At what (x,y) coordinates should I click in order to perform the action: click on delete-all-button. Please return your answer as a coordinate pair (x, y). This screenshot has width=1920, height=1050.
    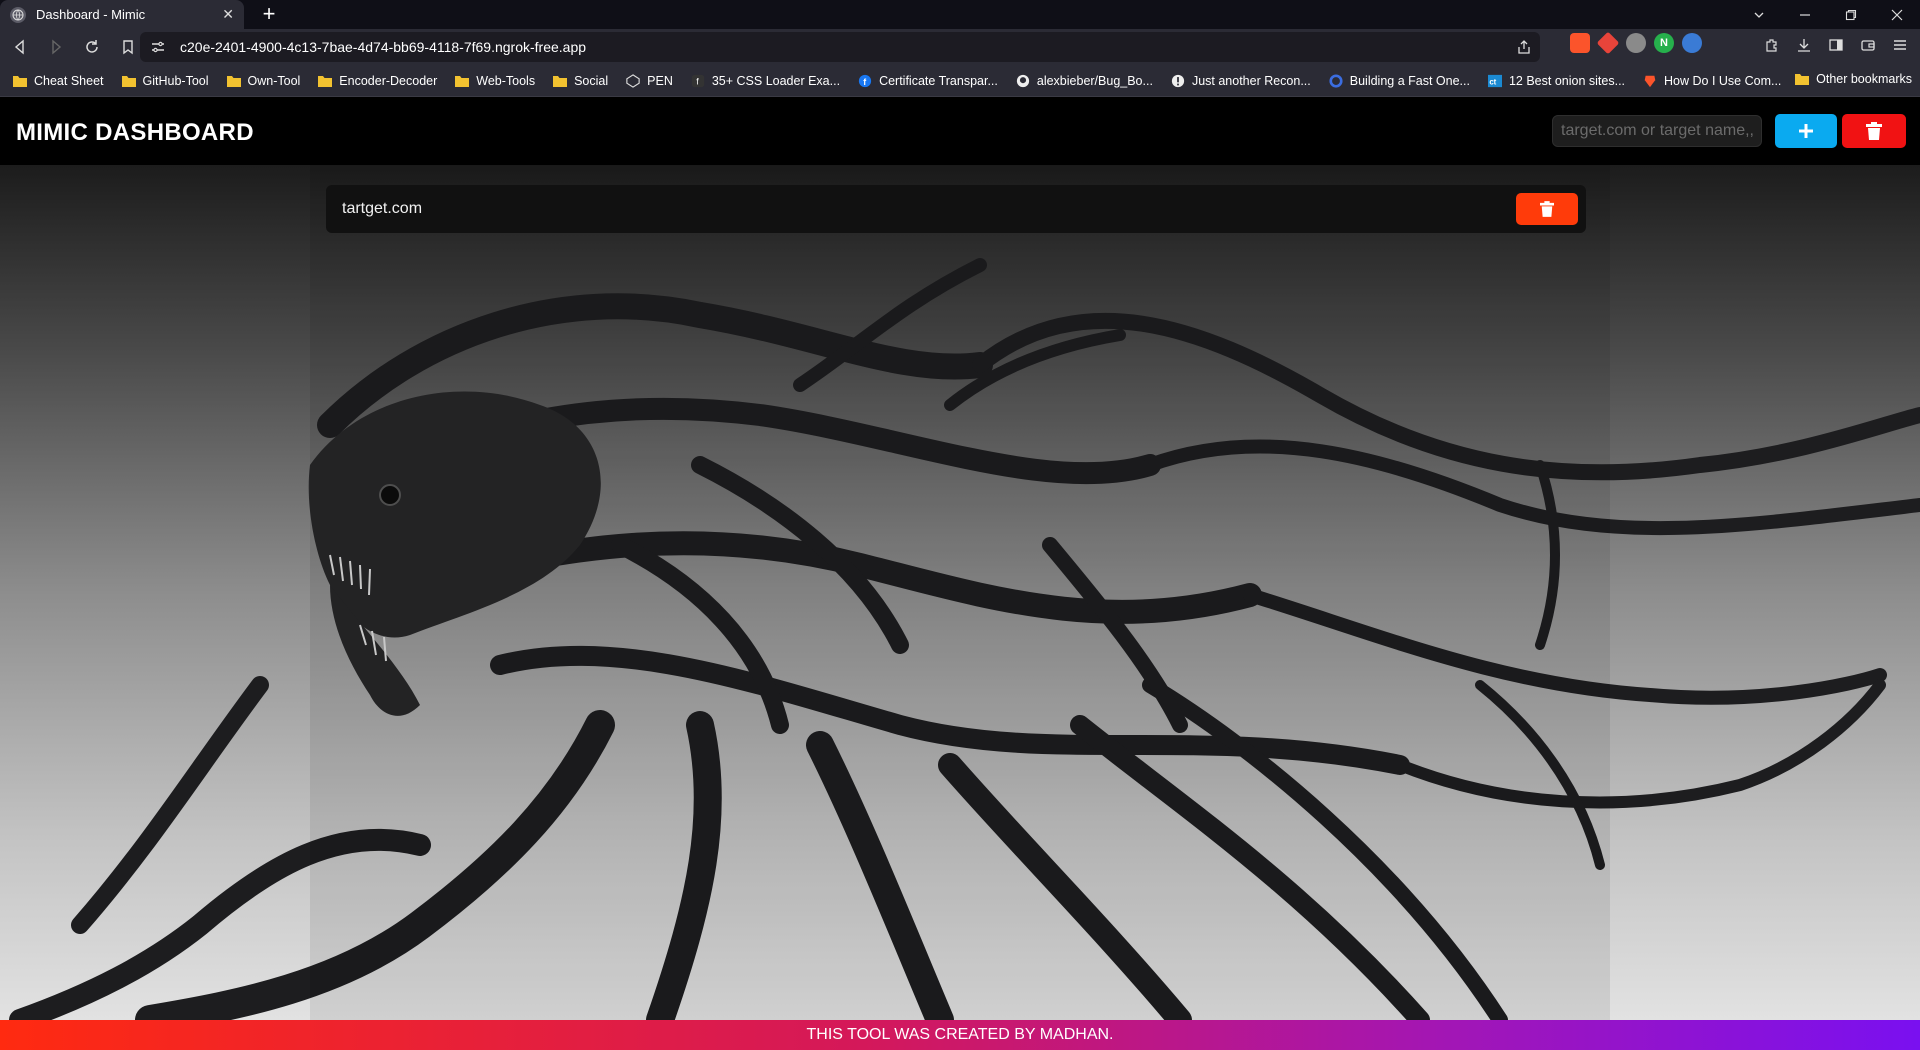
    Looking at the image, I should click on (1874, 131).